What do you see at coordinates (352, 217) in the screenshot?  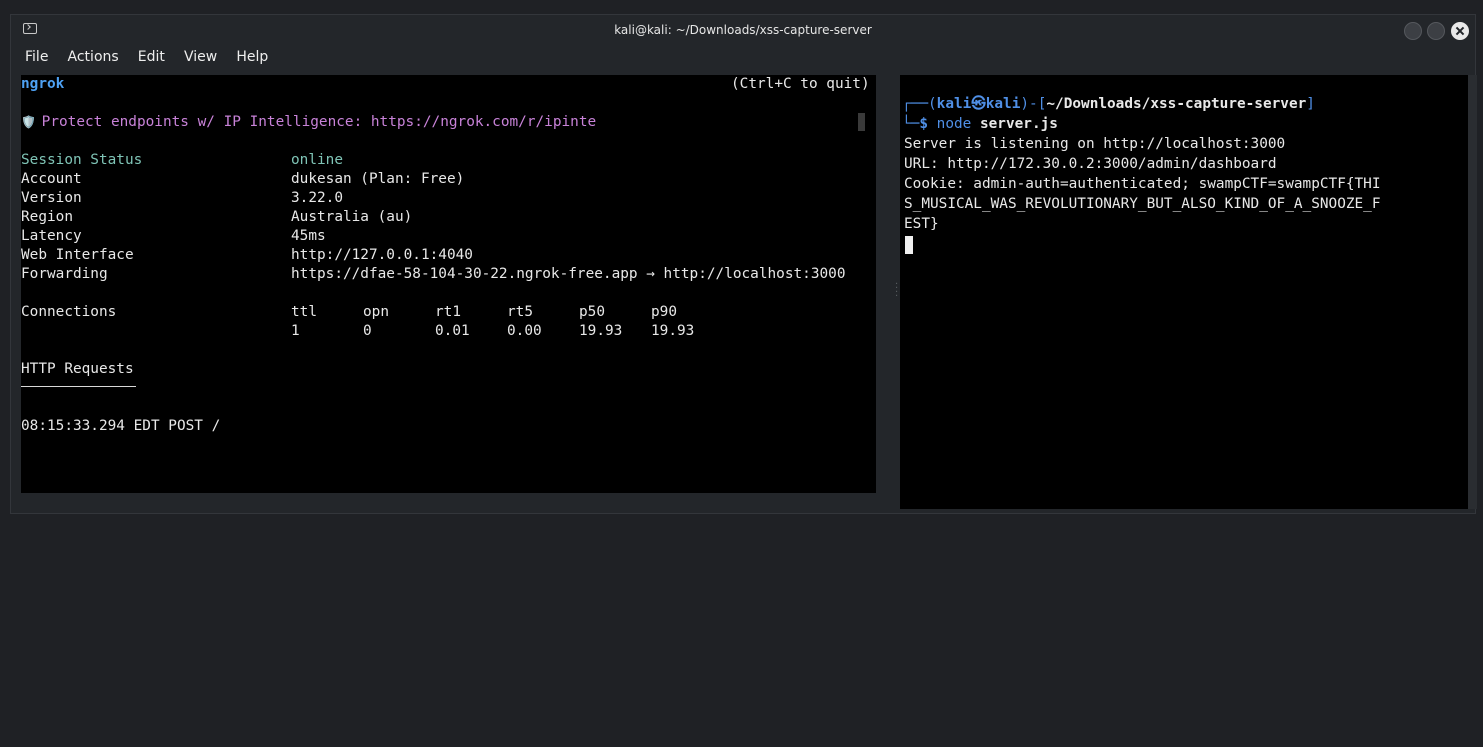 I see `status-value-region: Australia (au)` at bounding box center [352, 217].